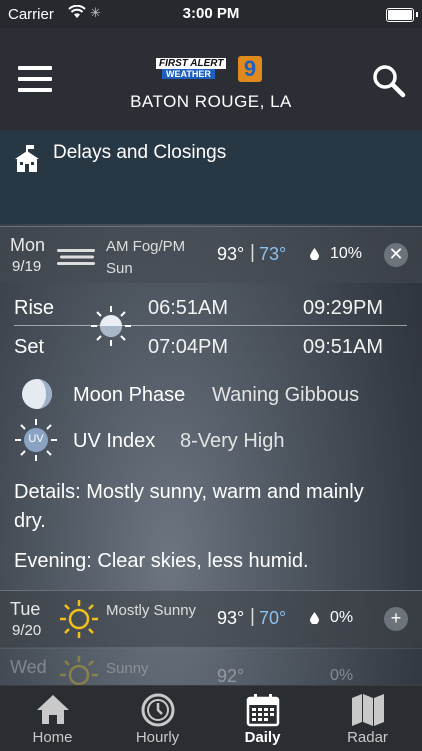 The width and height of the screenshot is (422, 751). I want to click on home-icon, so click(53, 709).